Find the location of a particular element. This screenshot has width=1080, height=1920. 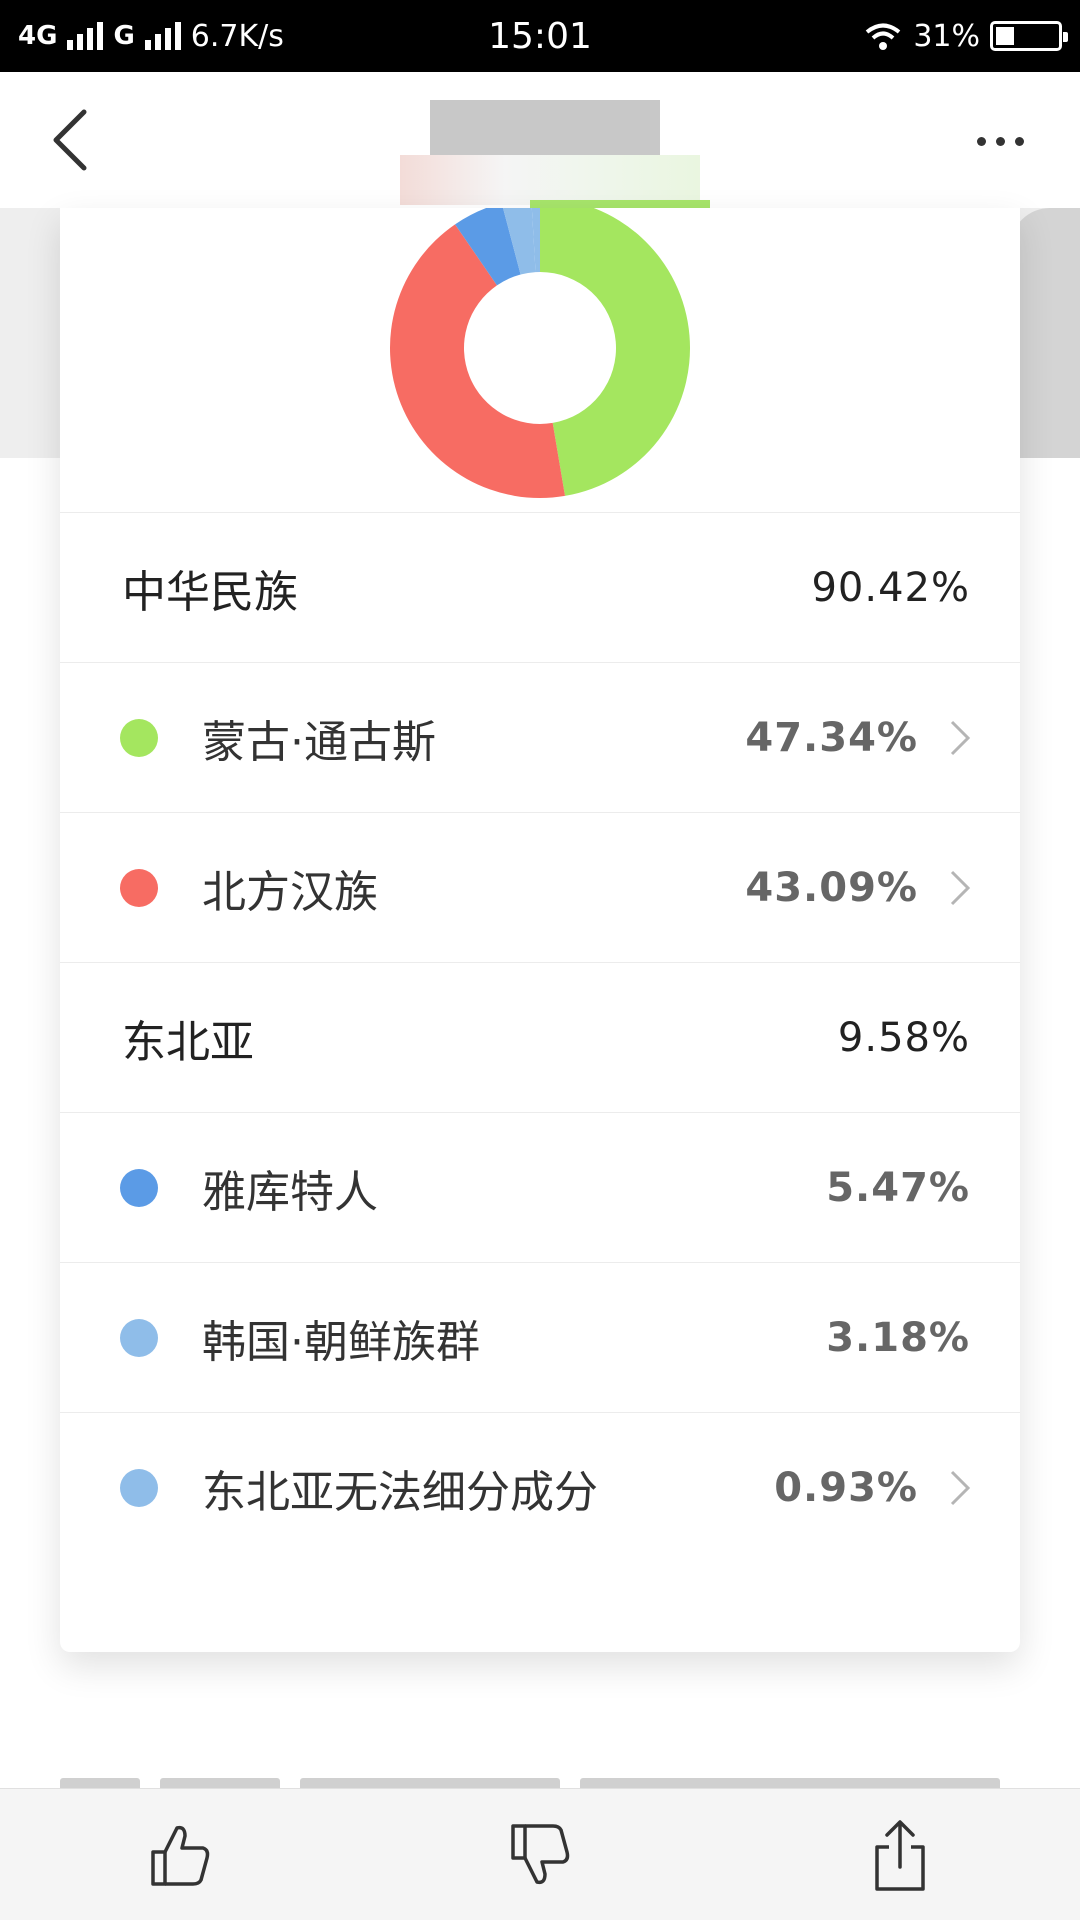

item-label: 蒙古·通古斯 is located at coordinates (319, 742).